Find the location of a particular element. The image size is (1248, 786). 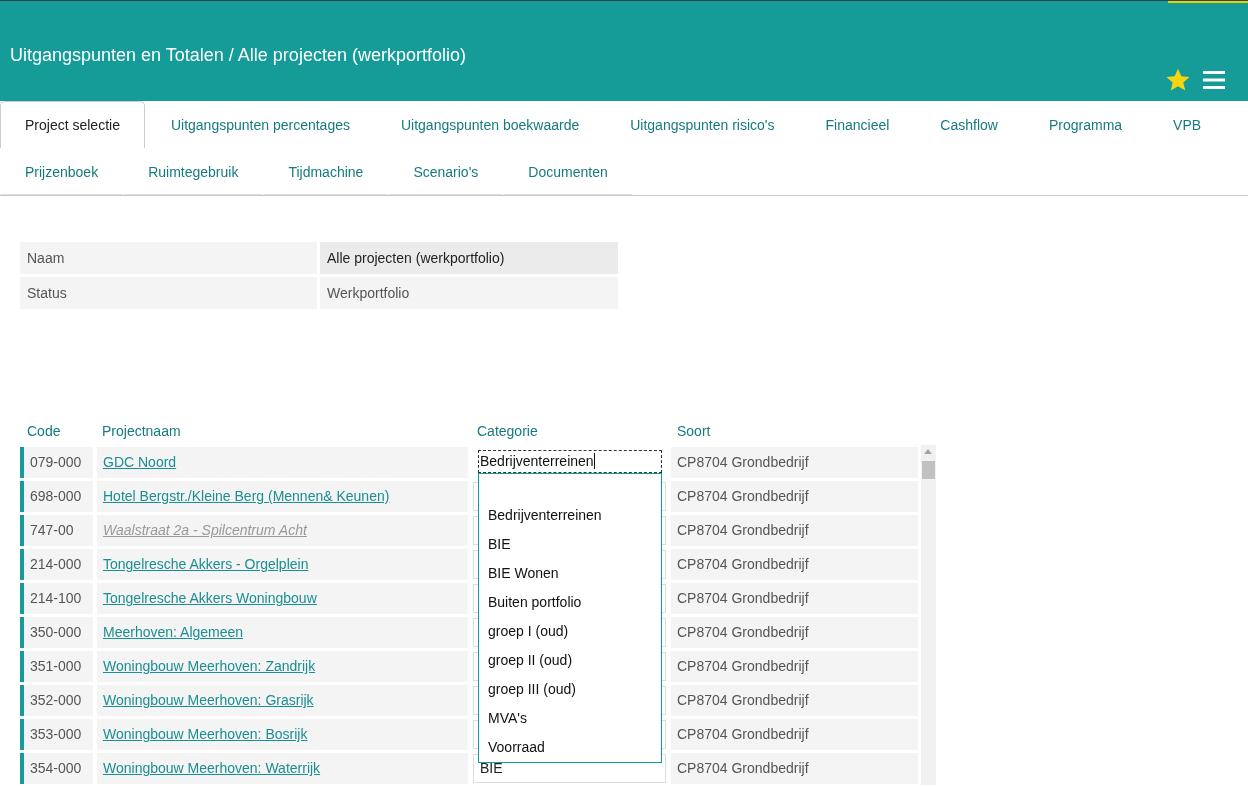

table-cell: 698-000 is located at coordinates (58, 496).